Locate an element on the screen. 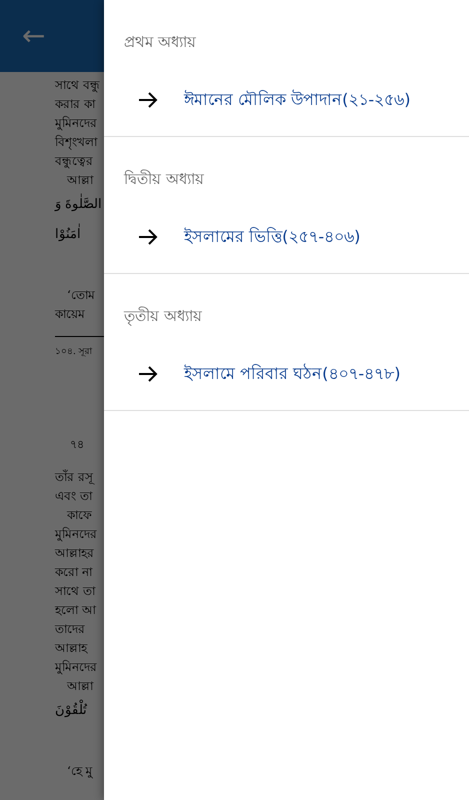 The height and width of the screenshot is (800, 469). page-number: ৭৪ is located at coordinates (77, 444).